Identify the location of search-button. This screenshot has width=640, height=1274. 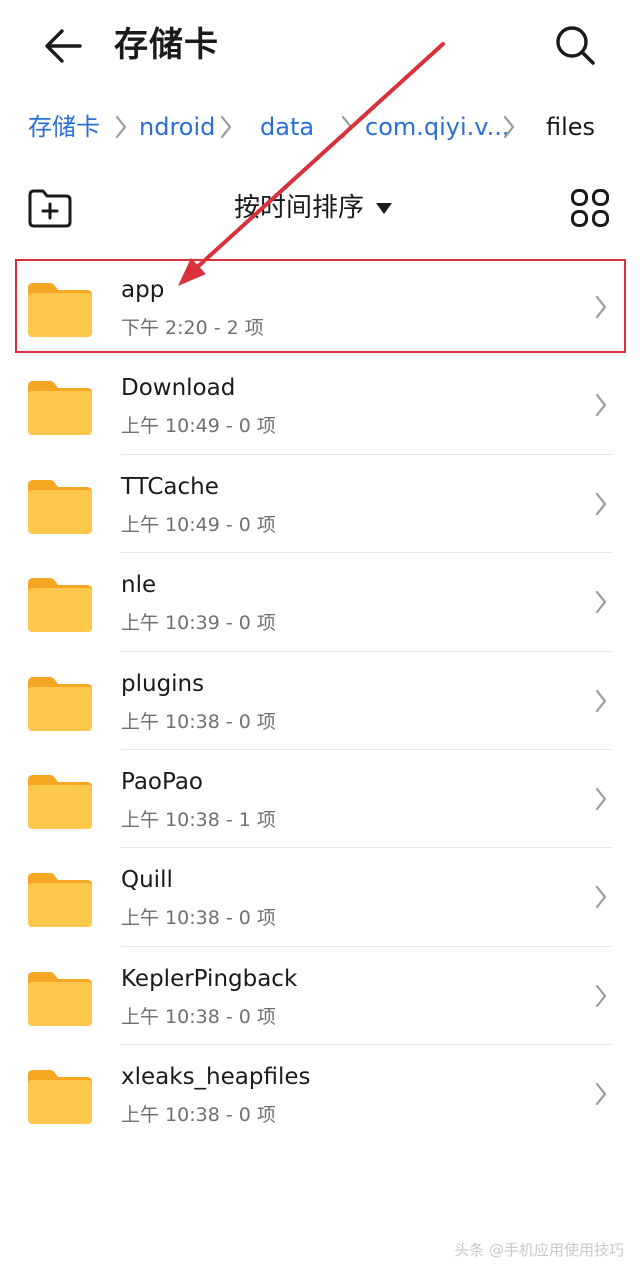
(575, 45).